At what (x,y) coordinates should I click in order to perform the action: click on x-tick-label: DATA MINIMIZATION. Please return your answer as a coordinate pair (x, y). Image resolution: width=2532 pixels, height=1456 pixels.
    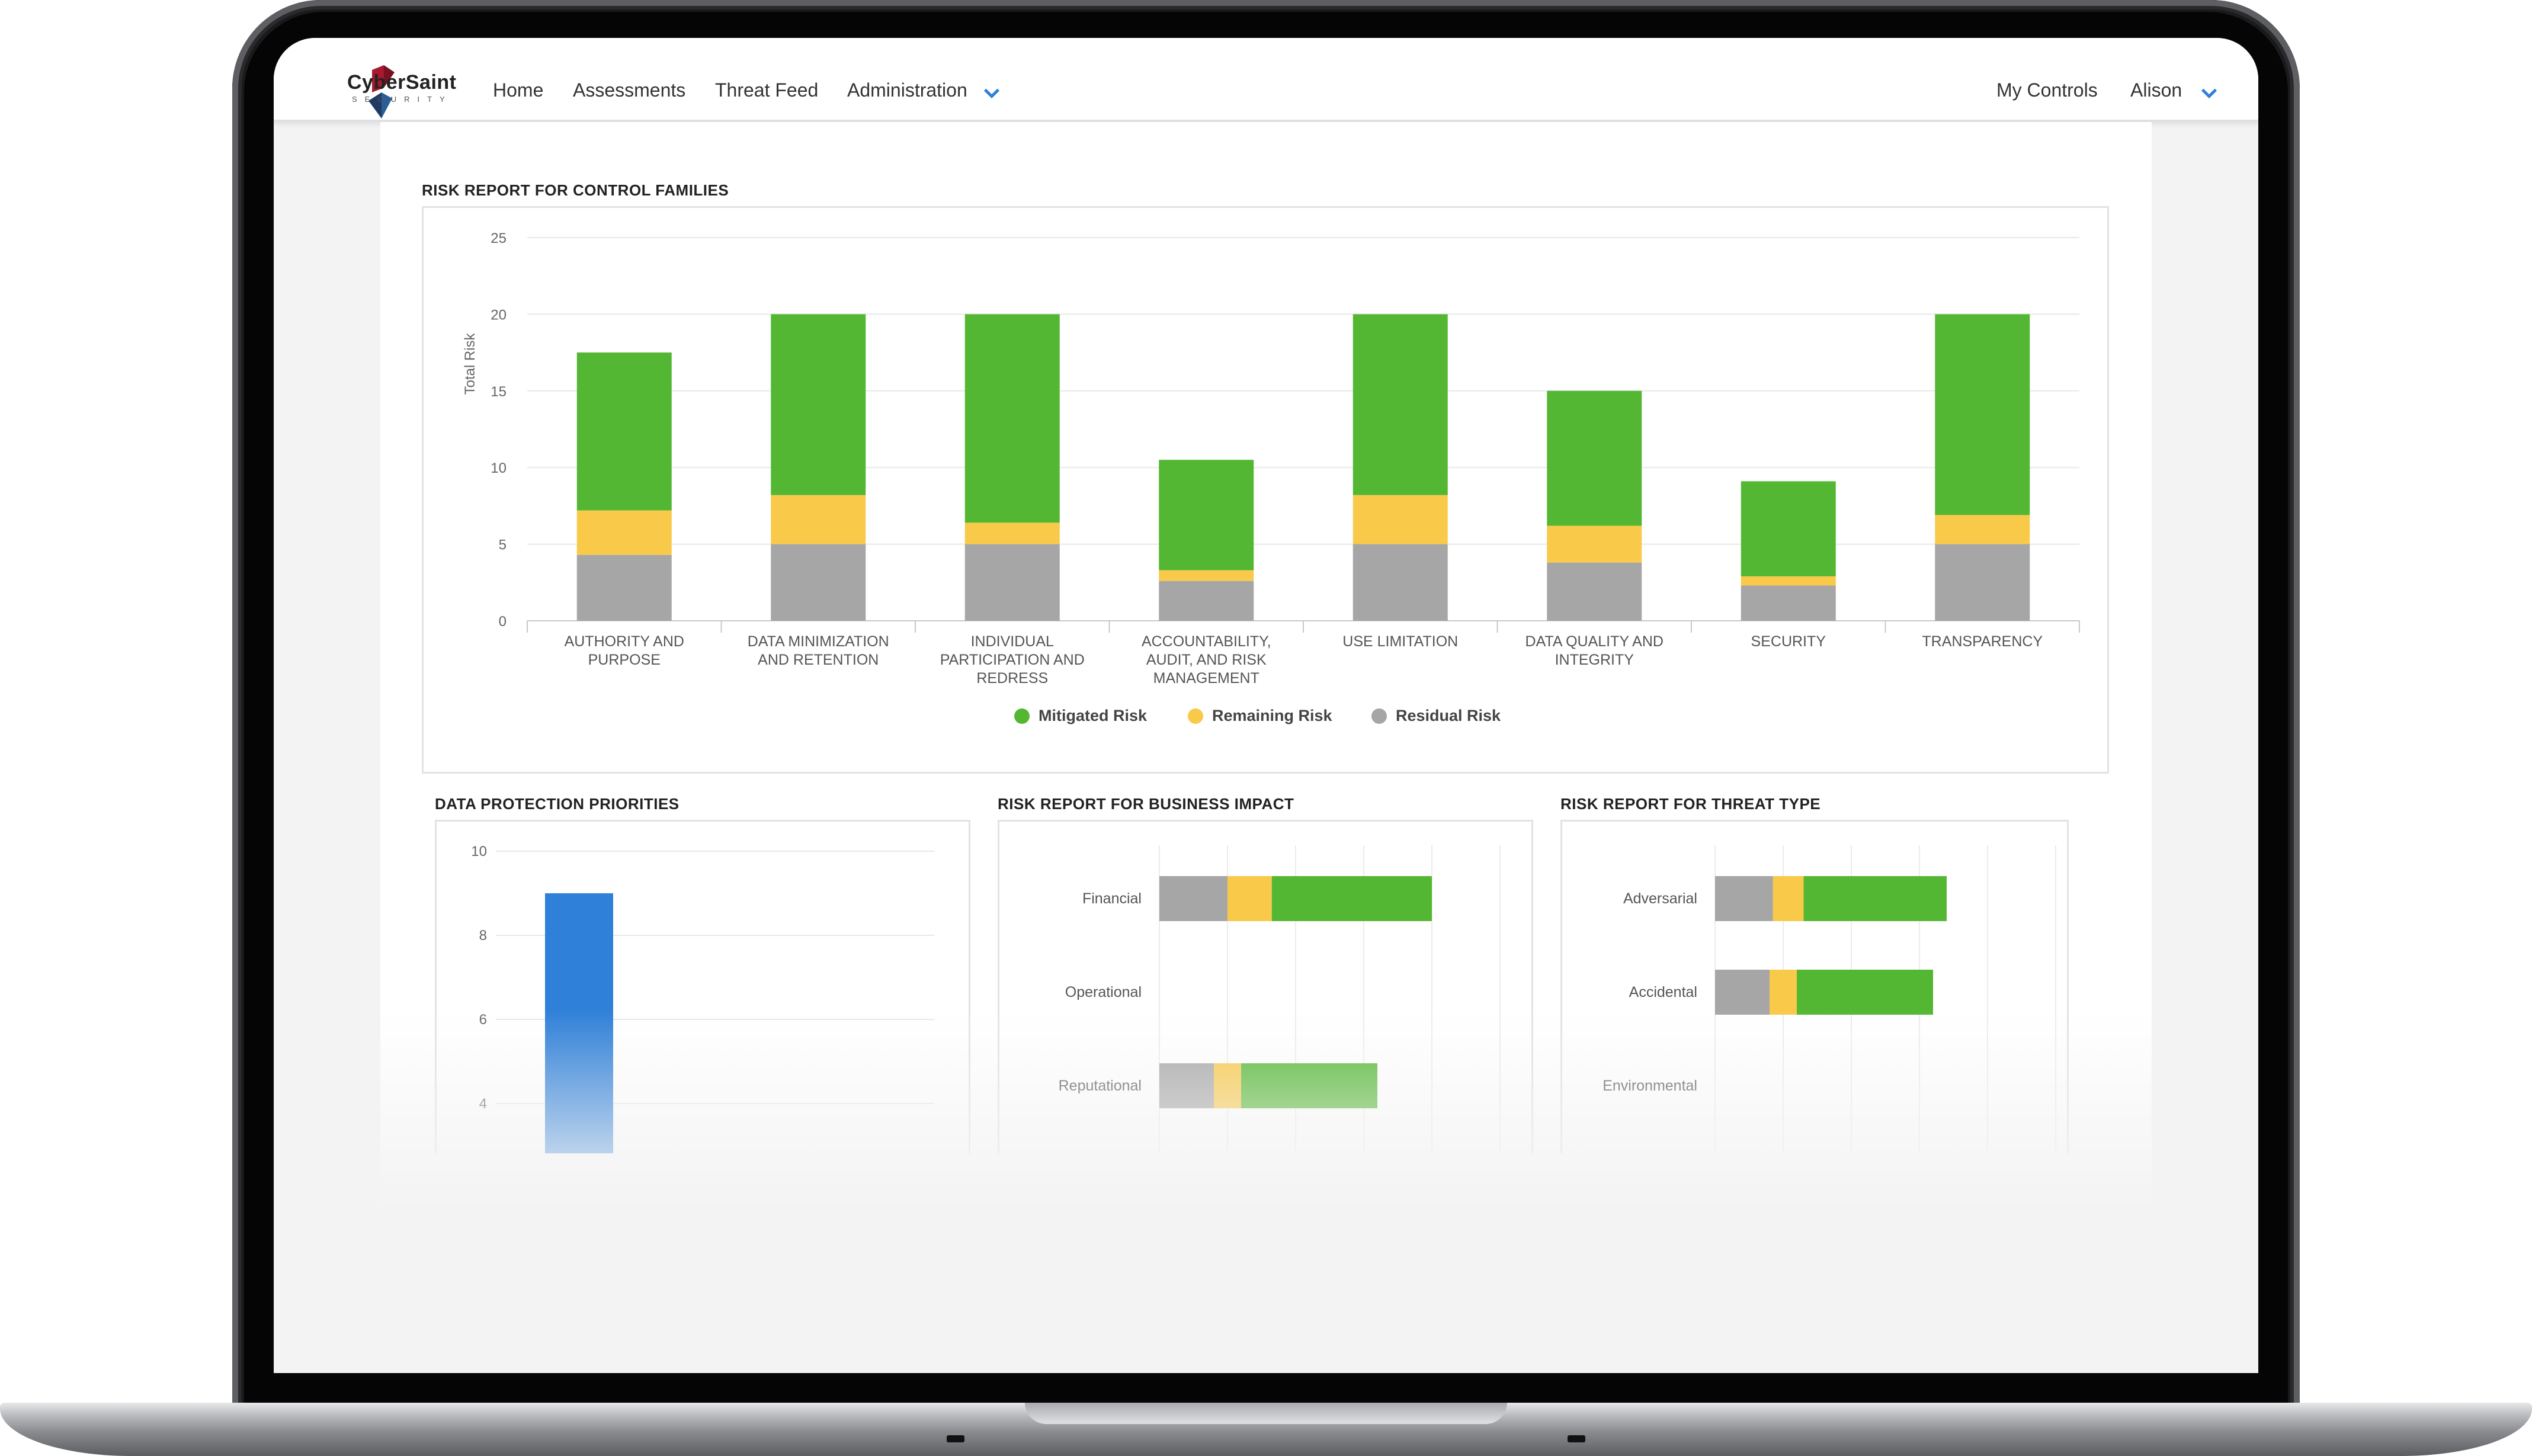
    Looking at the image, I should click on (818, 641).